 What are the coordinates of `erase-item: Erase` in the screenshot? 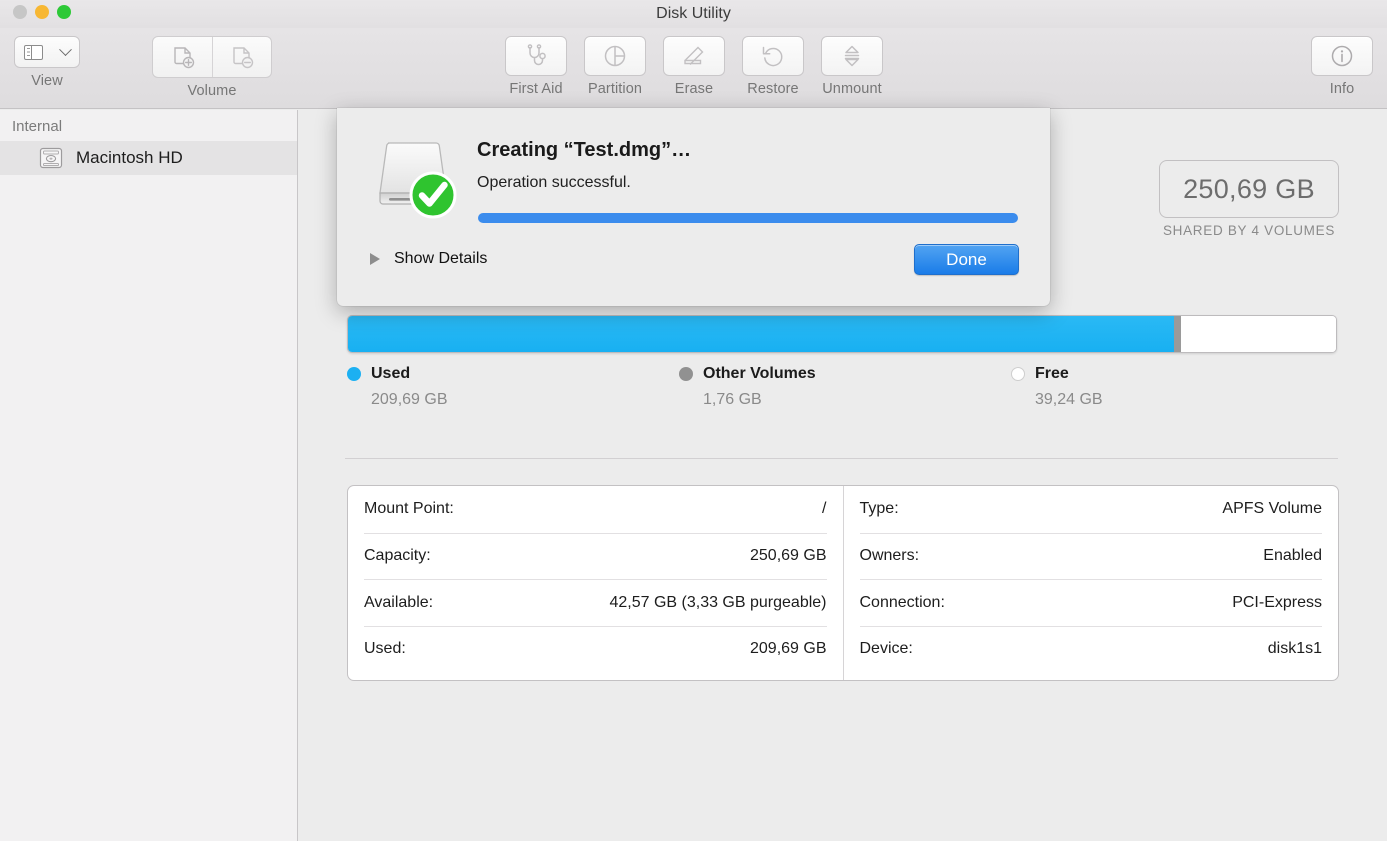 It's located at (694, 66).